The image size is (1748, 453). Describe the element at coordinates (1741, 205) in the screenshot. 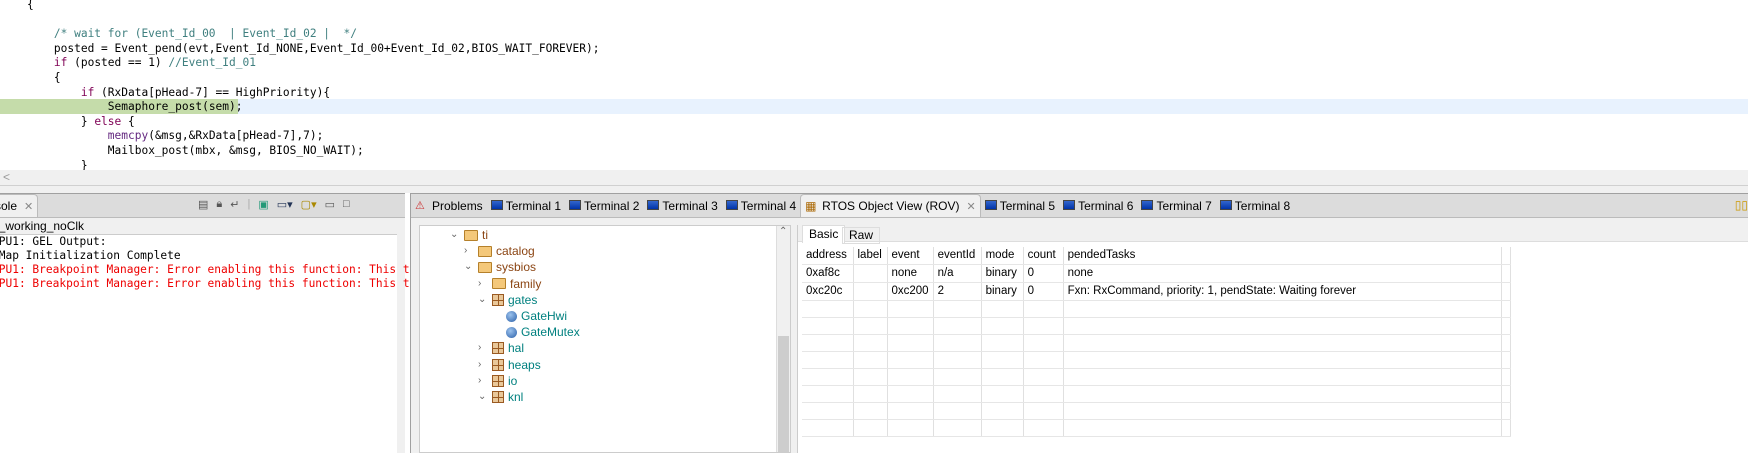

I see `view-menu-icon: ▯▯` at that location.